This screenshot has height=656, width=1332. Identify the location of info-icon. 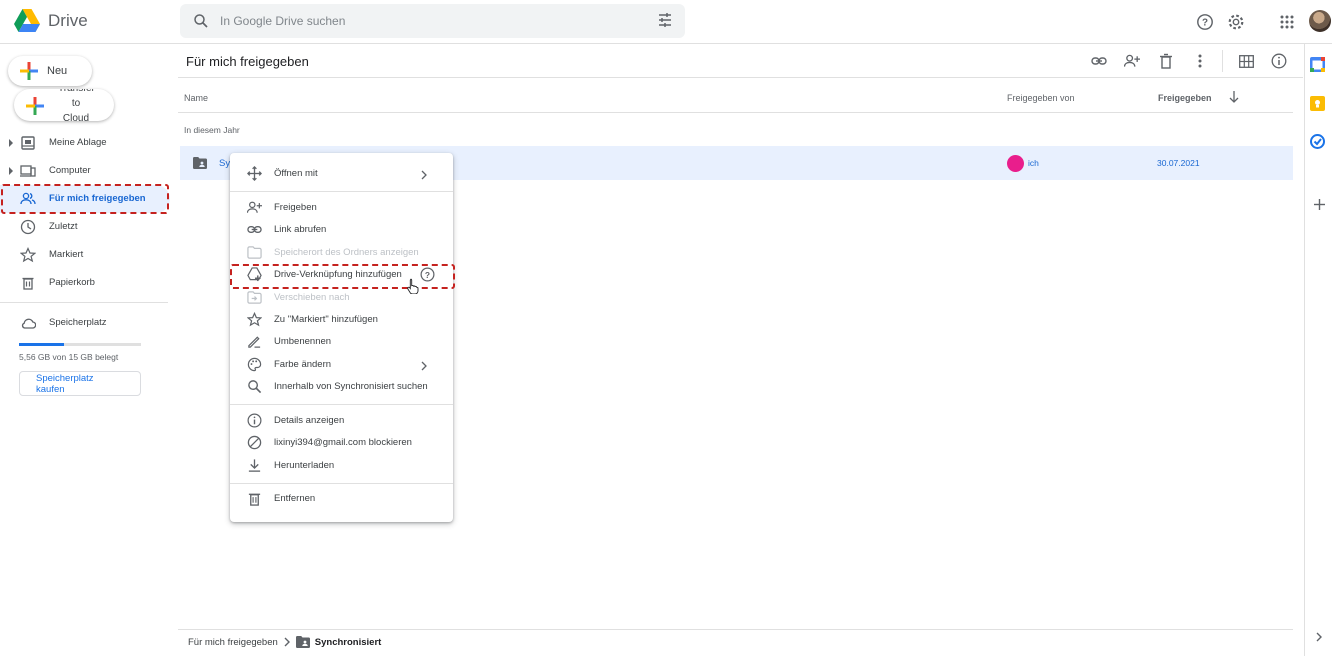
(1279, 61).